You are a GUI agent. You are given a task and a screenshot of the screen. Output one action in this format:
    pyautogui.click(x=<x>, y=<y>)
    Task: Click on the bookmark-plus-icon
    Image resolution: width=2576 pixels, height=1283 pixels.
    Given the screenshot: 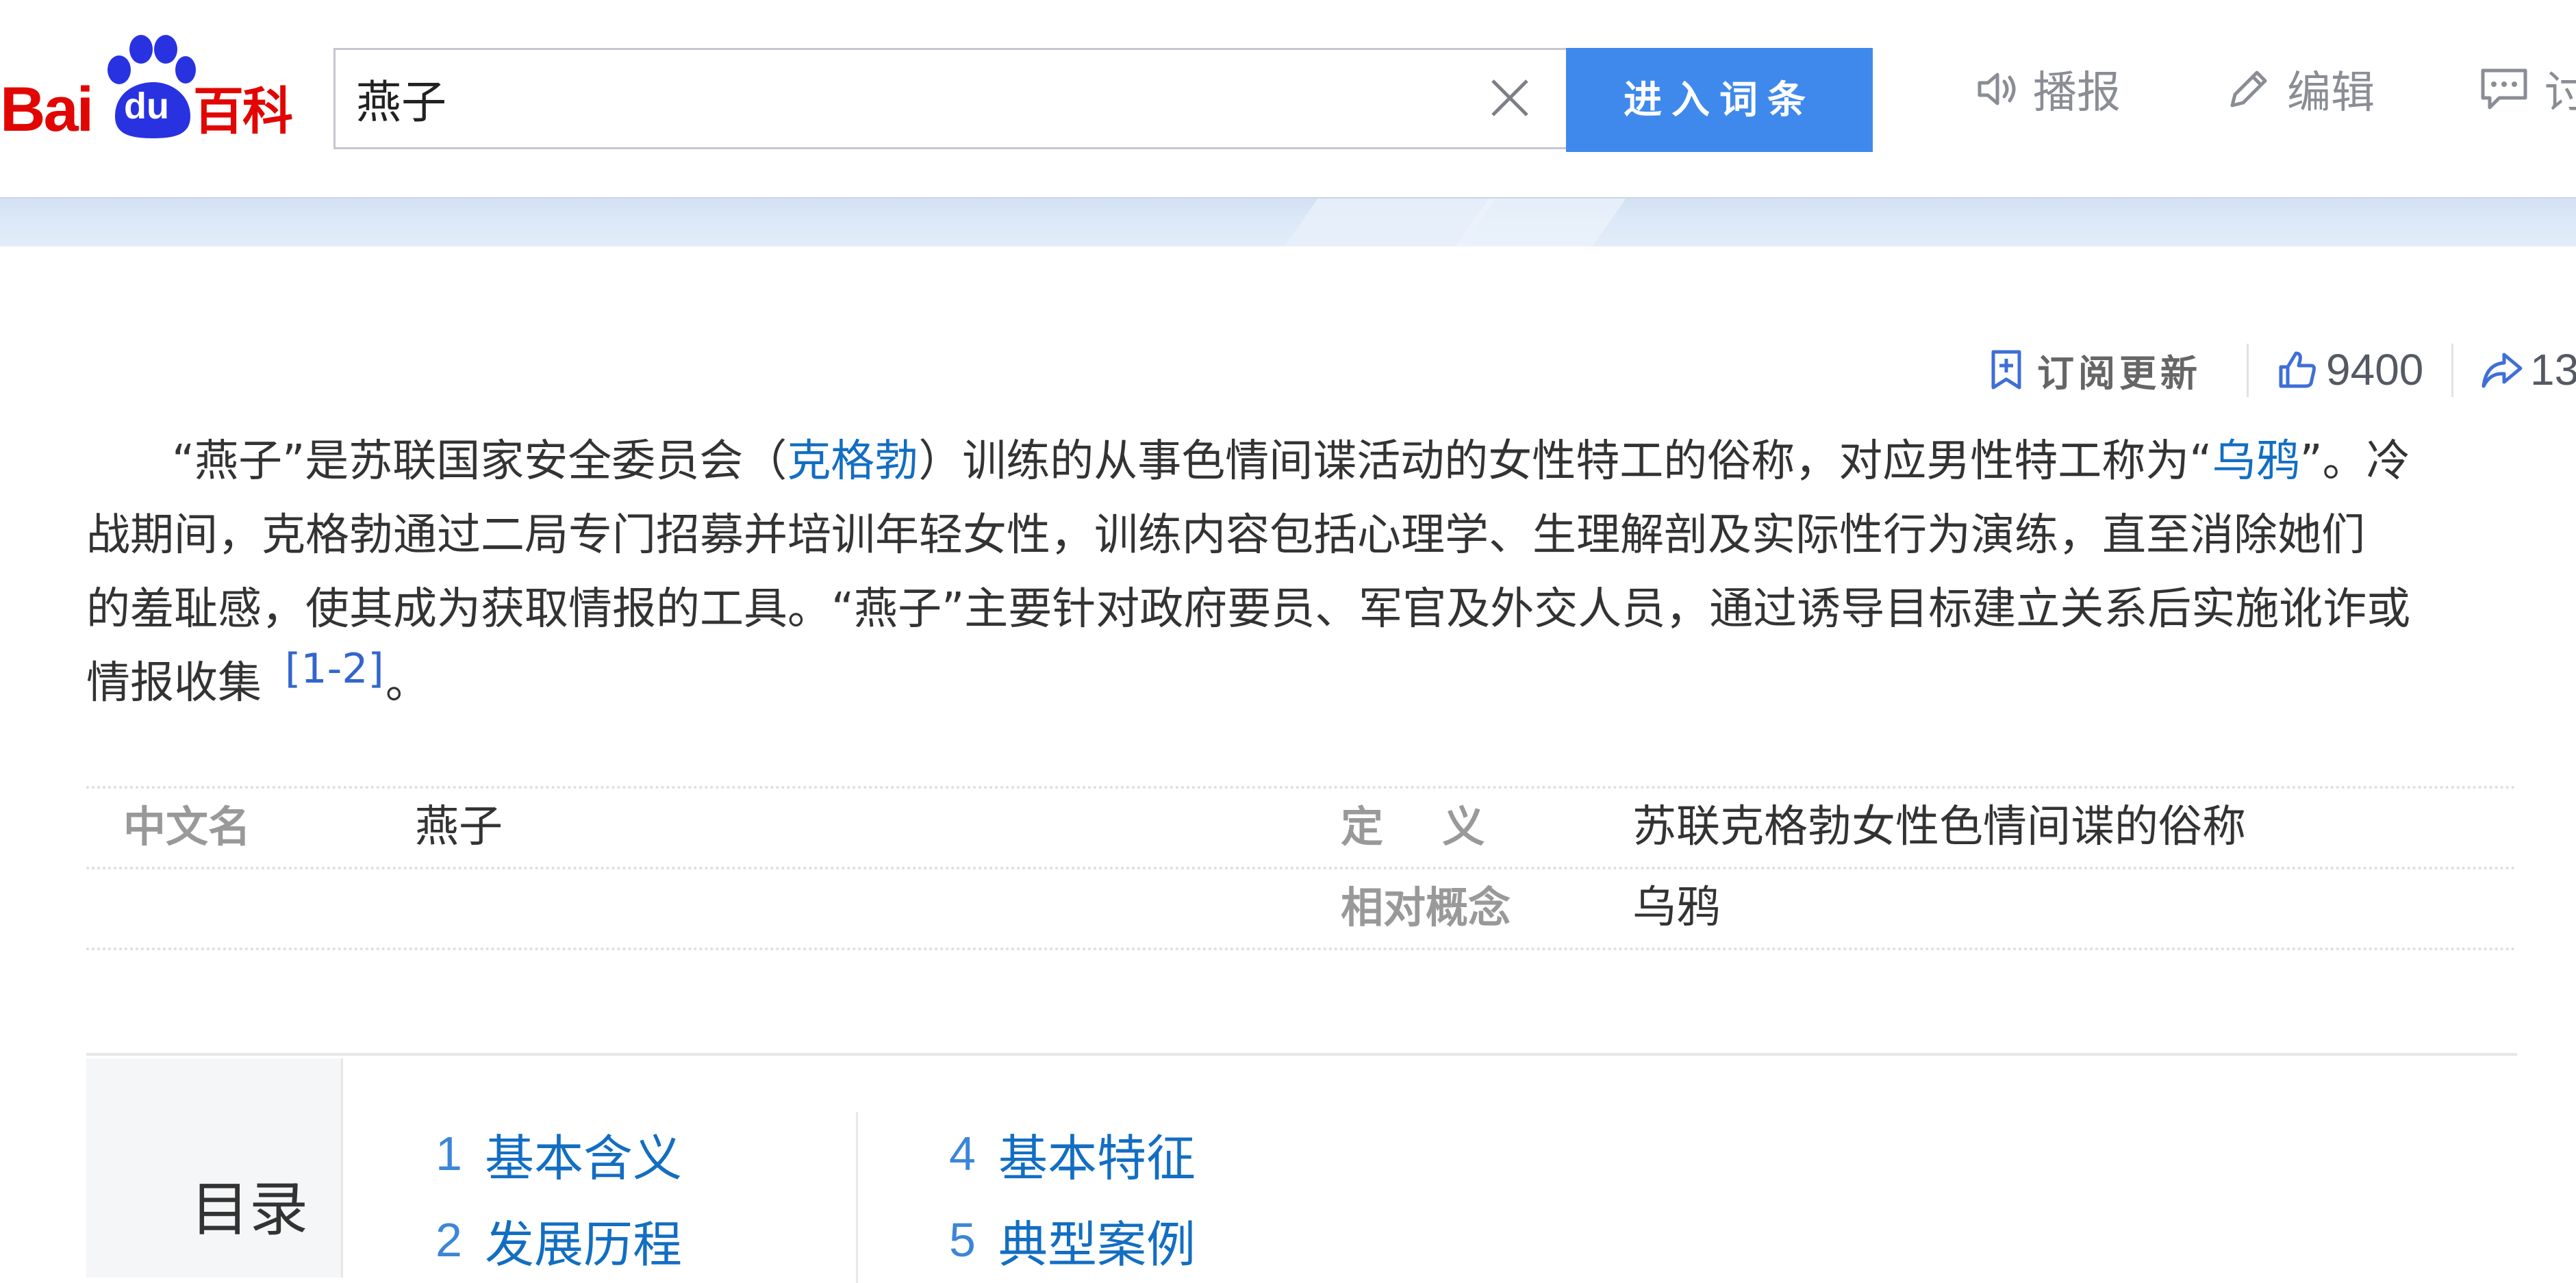 What is the action you would take?
    pyautogui.click(x=2006, y=370)
    